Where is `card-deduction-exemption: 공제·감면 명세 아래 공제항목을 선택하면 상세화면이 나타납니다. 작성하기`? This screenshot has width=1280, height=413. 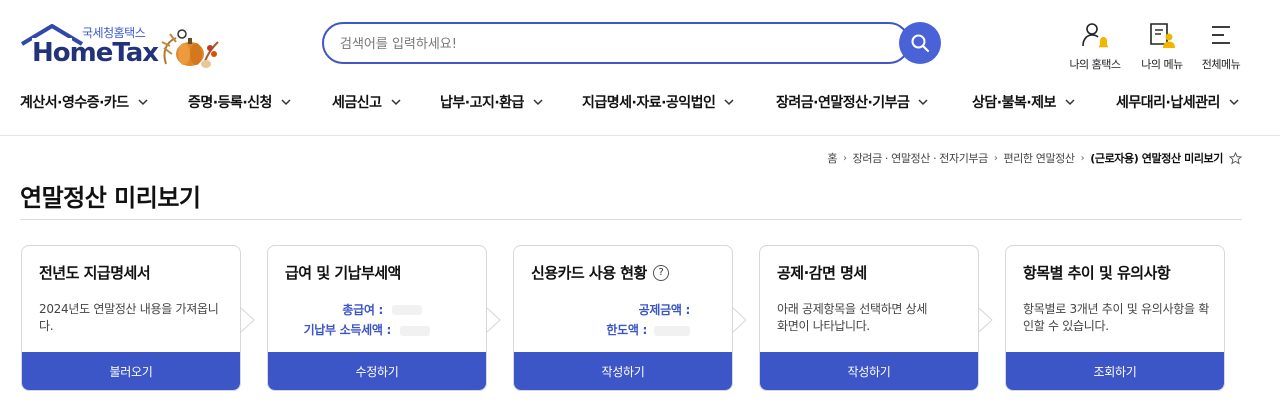
card-deduction-exemption: 공제·감면 명세 아래 공제항목을 선택하면 상세화면이 나타납니다. 작성하기 is located at coordinates (869, 318).